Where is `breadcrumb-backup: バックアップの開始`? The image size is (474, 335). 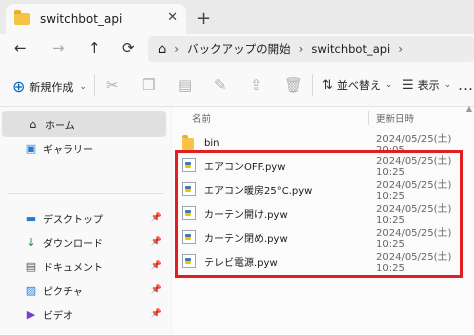 breadcrumb-backup: バックアップの開始 is located at coordinates (239, 49).